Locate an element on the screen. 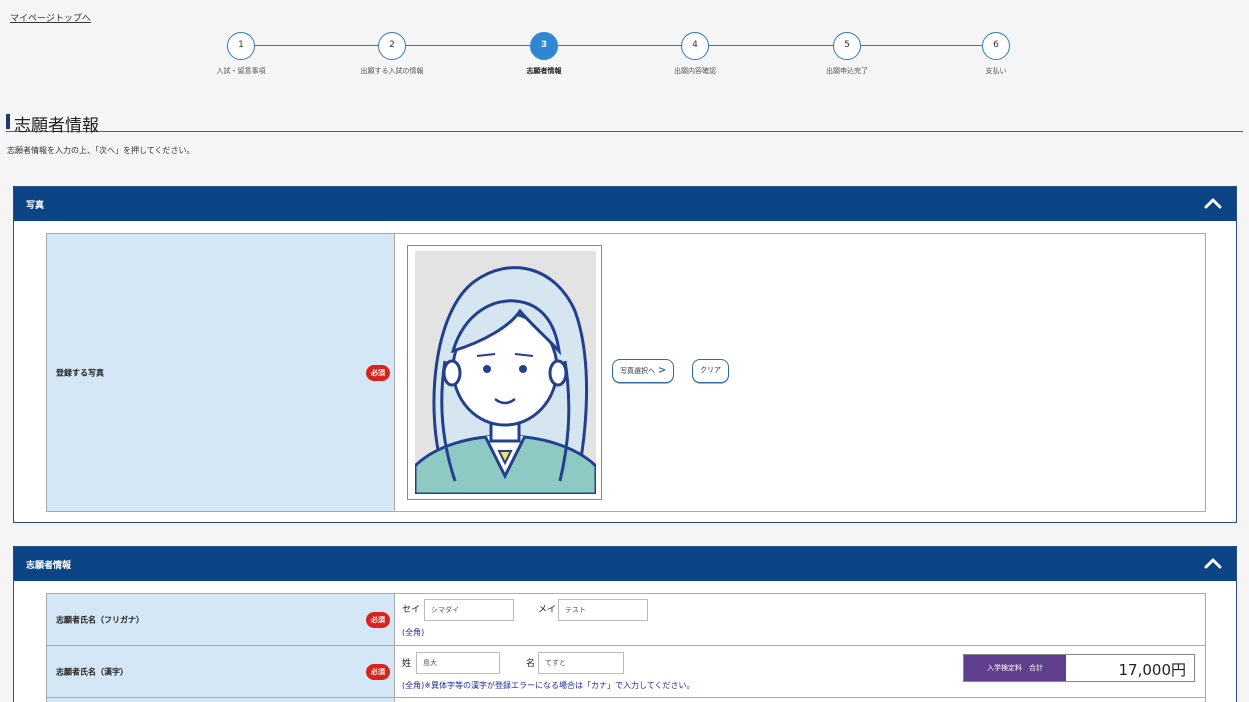 The width and height of the screenshot is (1249, 702). name-kana-label: 志願者氏名（フリガナ） is located at coordinates (100, 619).